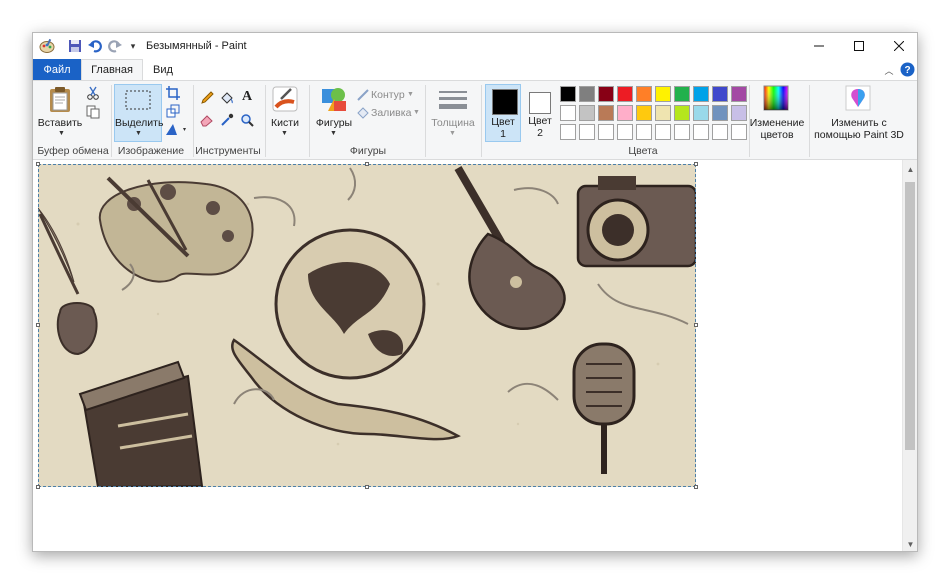 This screenshot has width=950, height=585. Describe the element at coordinates (368, 151) in the screenshot. I see `shapes-group-label: Фигуры` at that location.